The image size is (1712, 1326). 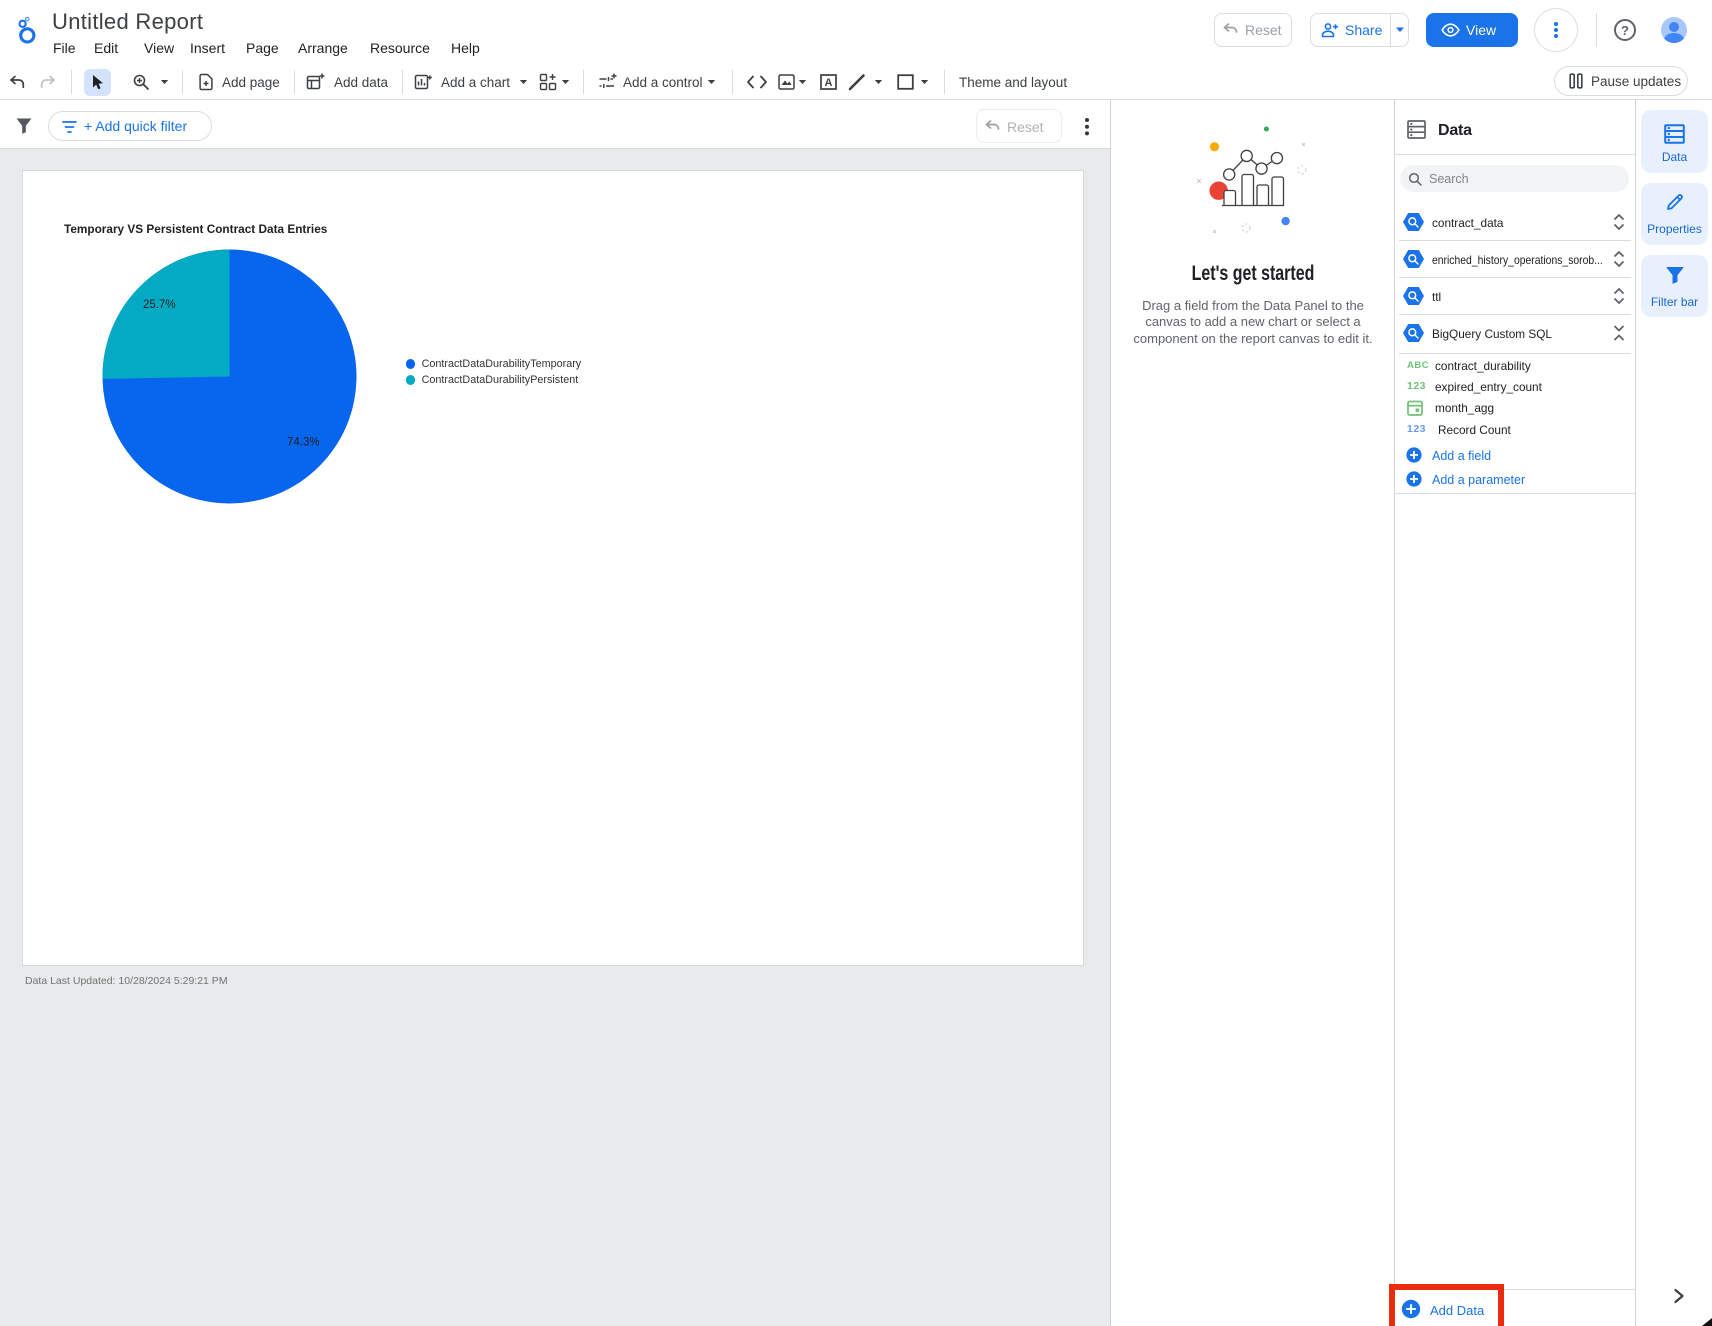 I want to click on svg-text: 25.7%, so click(x=159, y=305).